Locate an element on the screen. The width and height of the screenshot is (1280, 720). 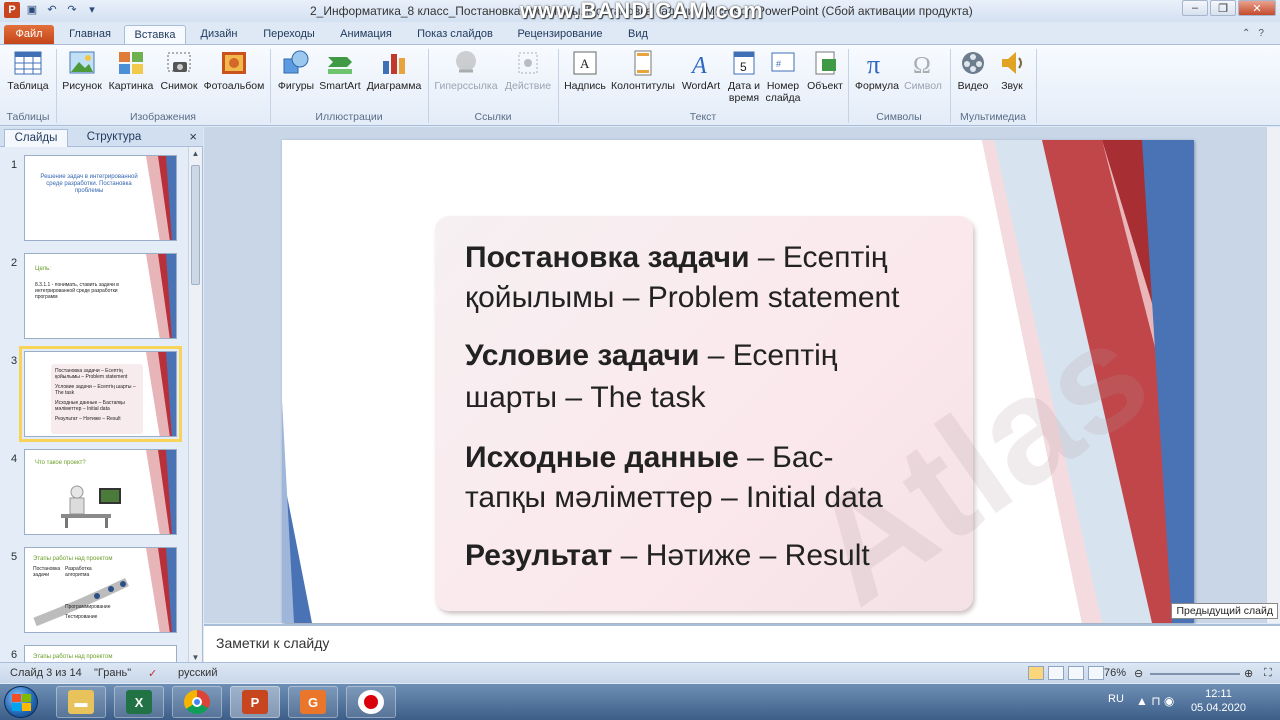
tab-design: Дизайн is located at coordinates (219, 34).